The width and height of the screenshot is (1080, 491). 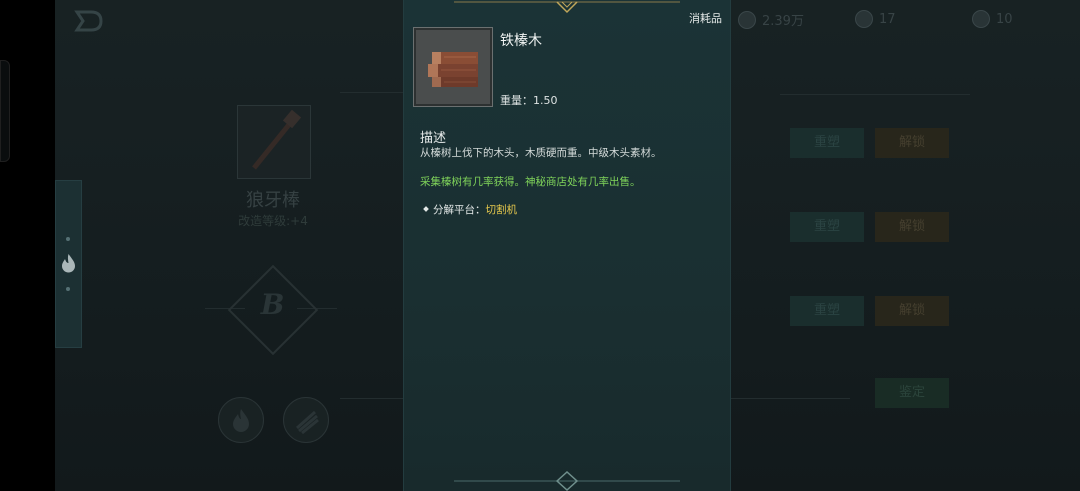 I want to click on acquire-text: 采集榛树有几率获得。神秘商店处有几率出售。, so click(x=530, y=182).